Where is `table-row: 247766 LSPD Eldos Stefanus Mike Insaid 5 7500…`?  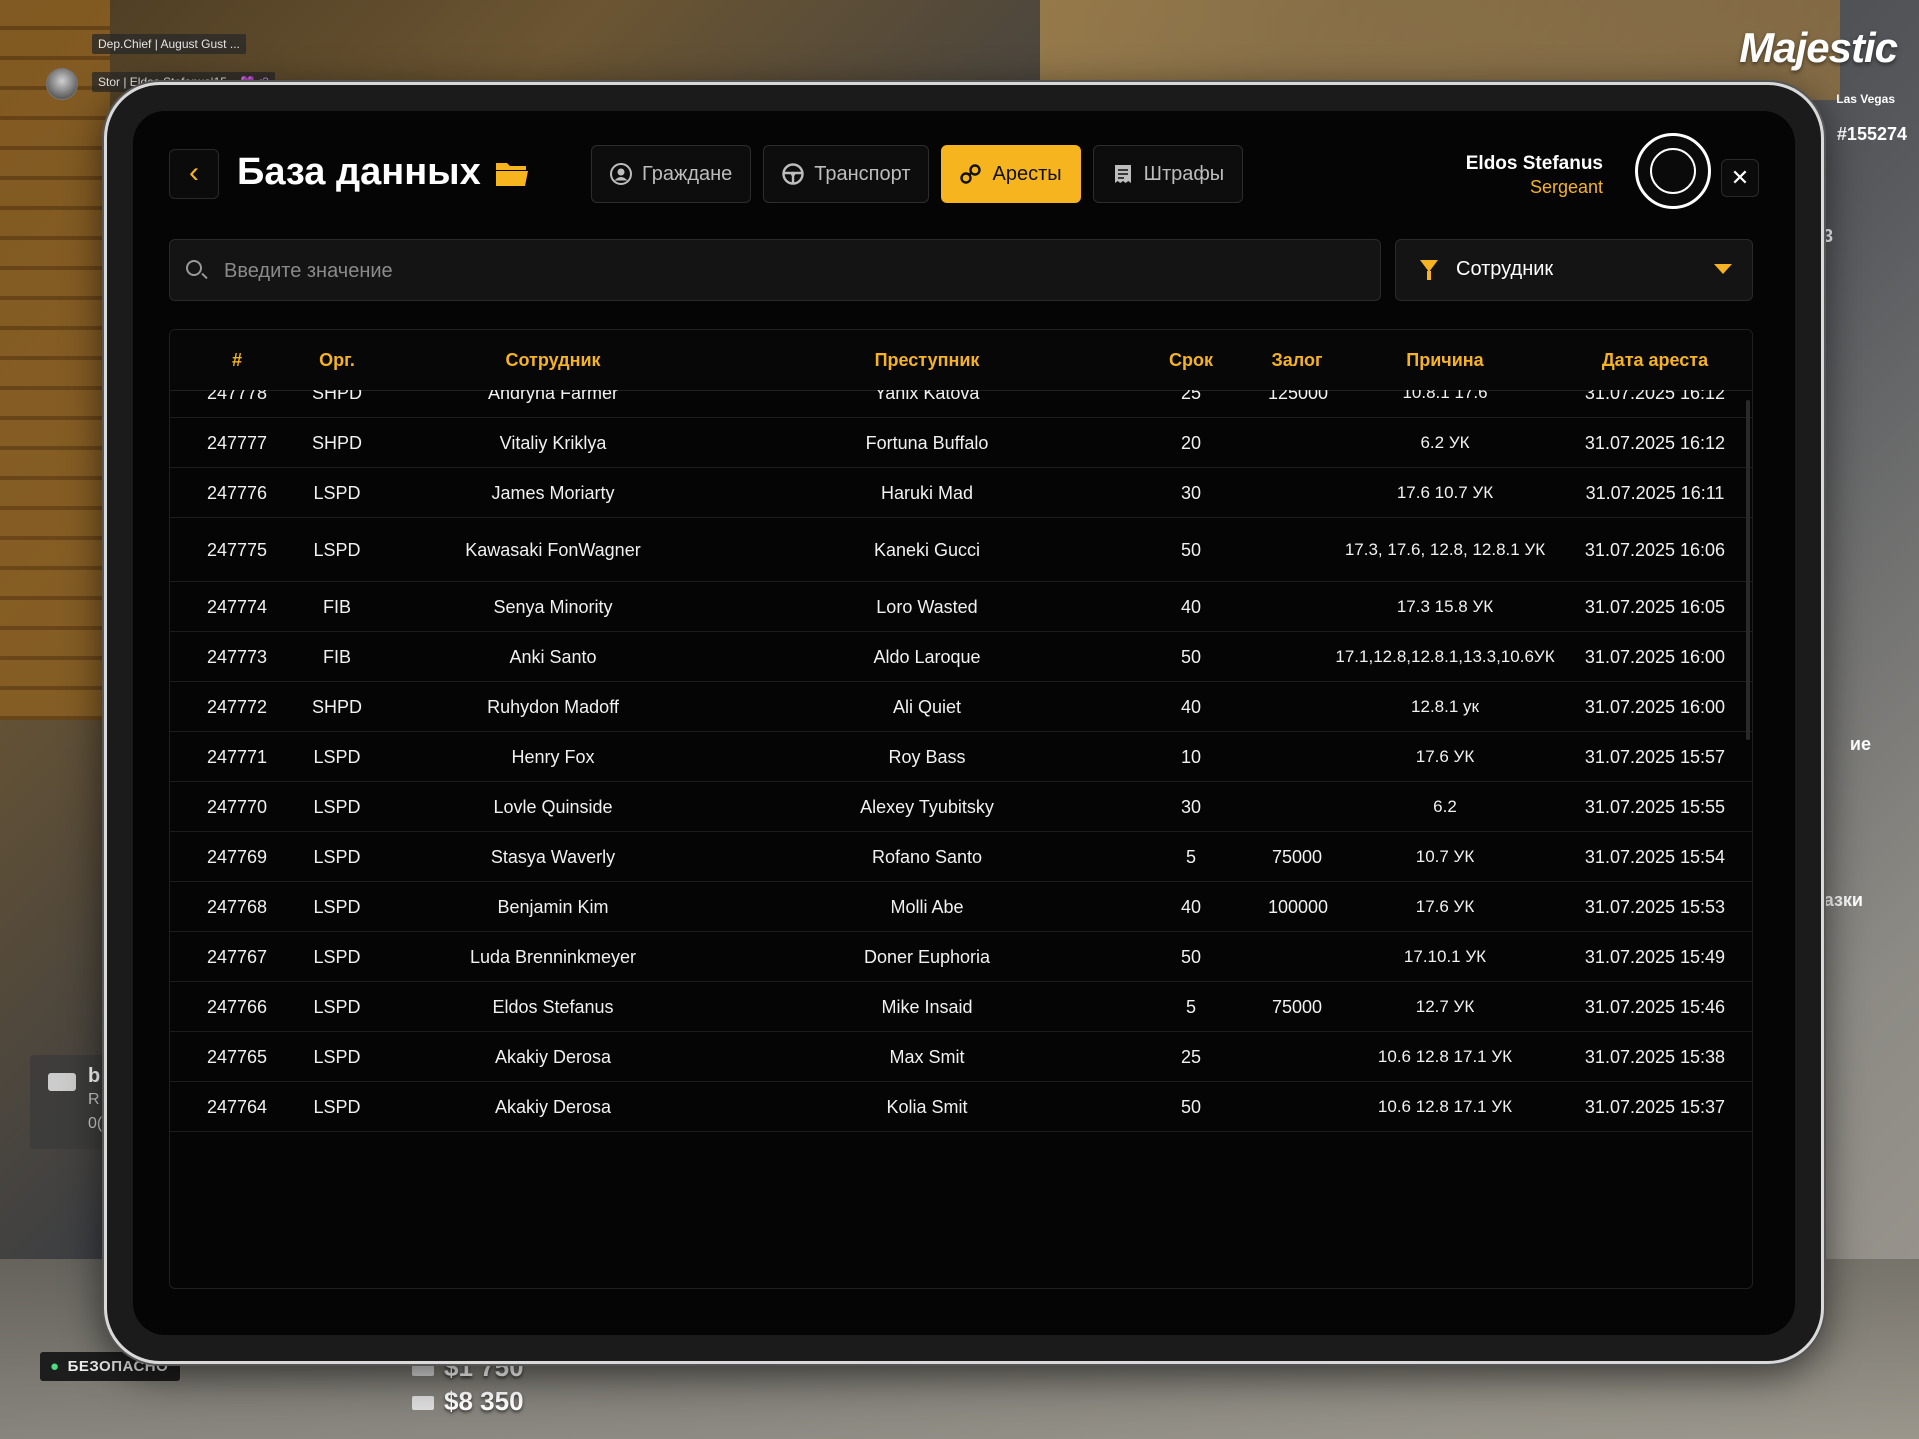 table-row: 247766 LSPD Eldos Stefanus Mike Insaid 5 7500… is located at coordinates (961, 1007).